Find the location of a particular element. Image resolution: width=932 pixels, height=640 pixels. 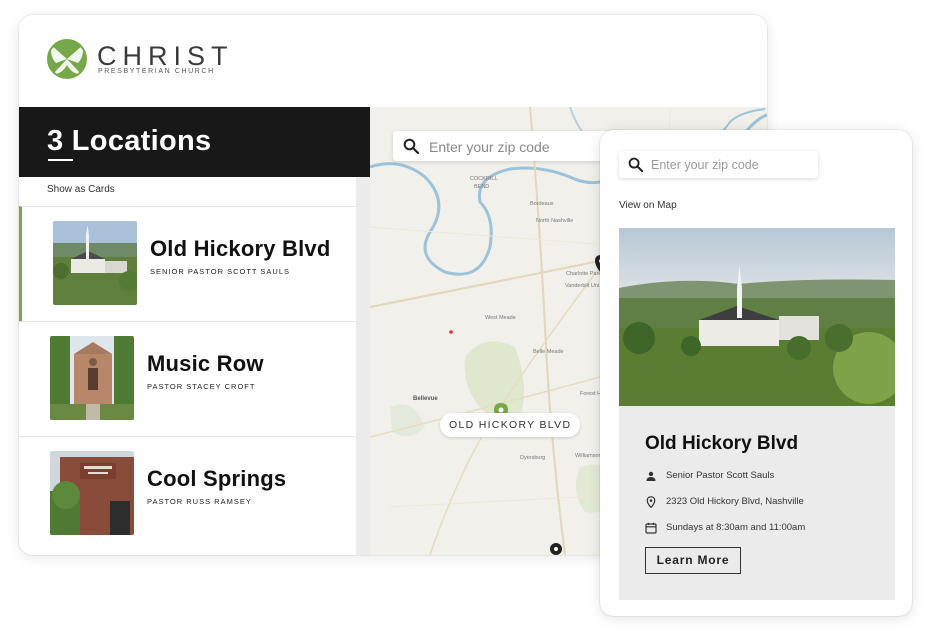

calendar-icon is located at coordinates (651, 528).